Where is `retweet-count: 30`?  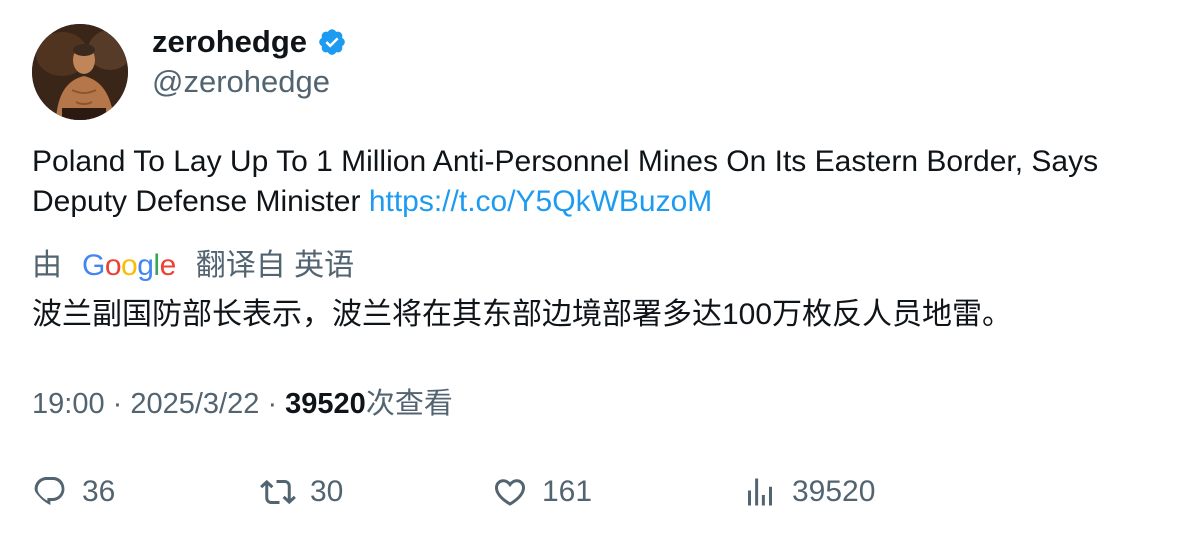 retweet-count: 30 is located at coordinates (327, 491).